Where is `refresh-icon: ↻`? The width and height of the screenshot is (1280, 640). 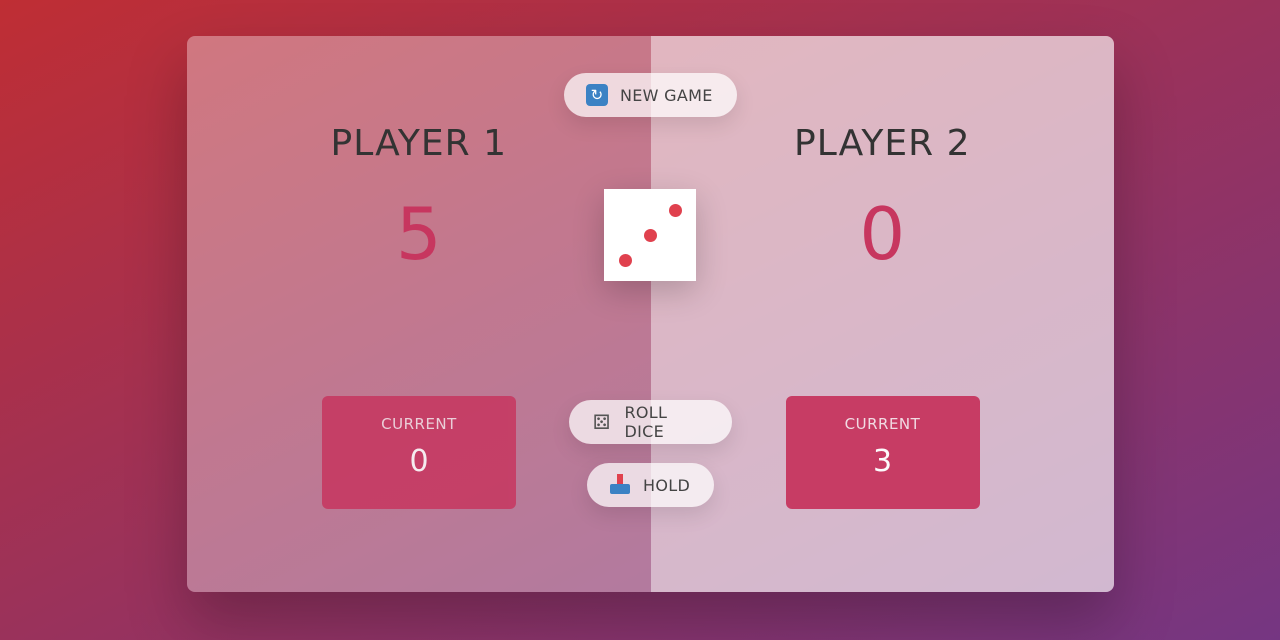 refresh-icon: ↻ is located at coordinates (597, 95).